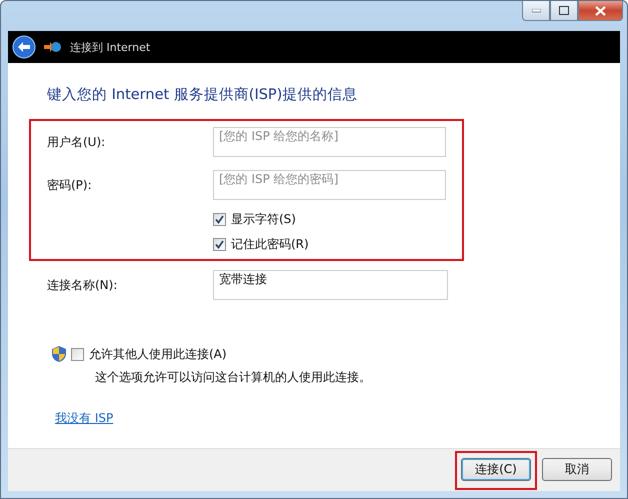 The width and height of the screenshot is (628, 499). I want to click on close-button, so click(600, 11).